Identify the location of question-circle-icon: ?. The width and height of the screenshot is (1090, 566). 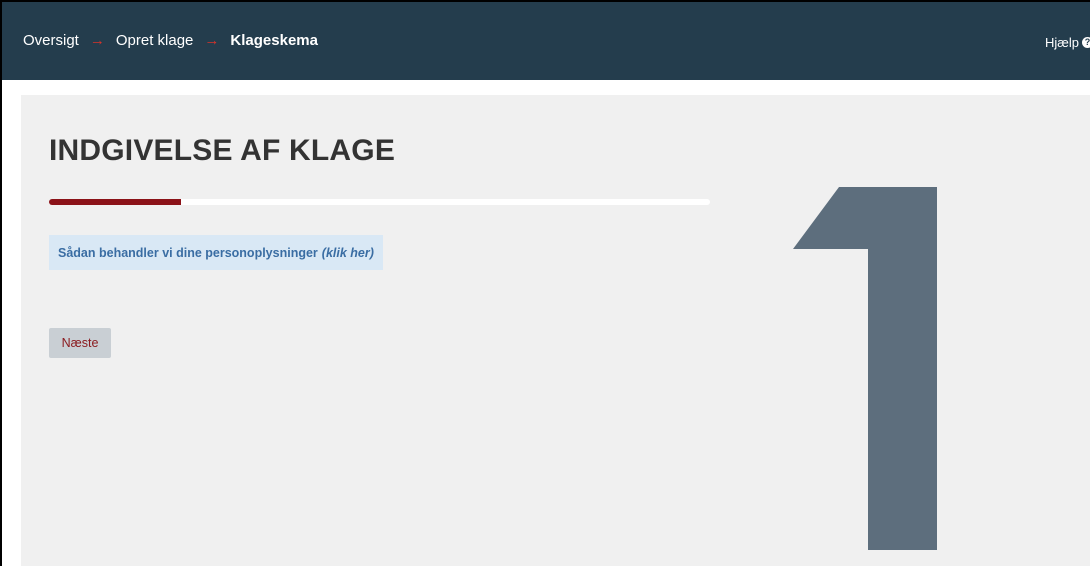
(1086, 42).